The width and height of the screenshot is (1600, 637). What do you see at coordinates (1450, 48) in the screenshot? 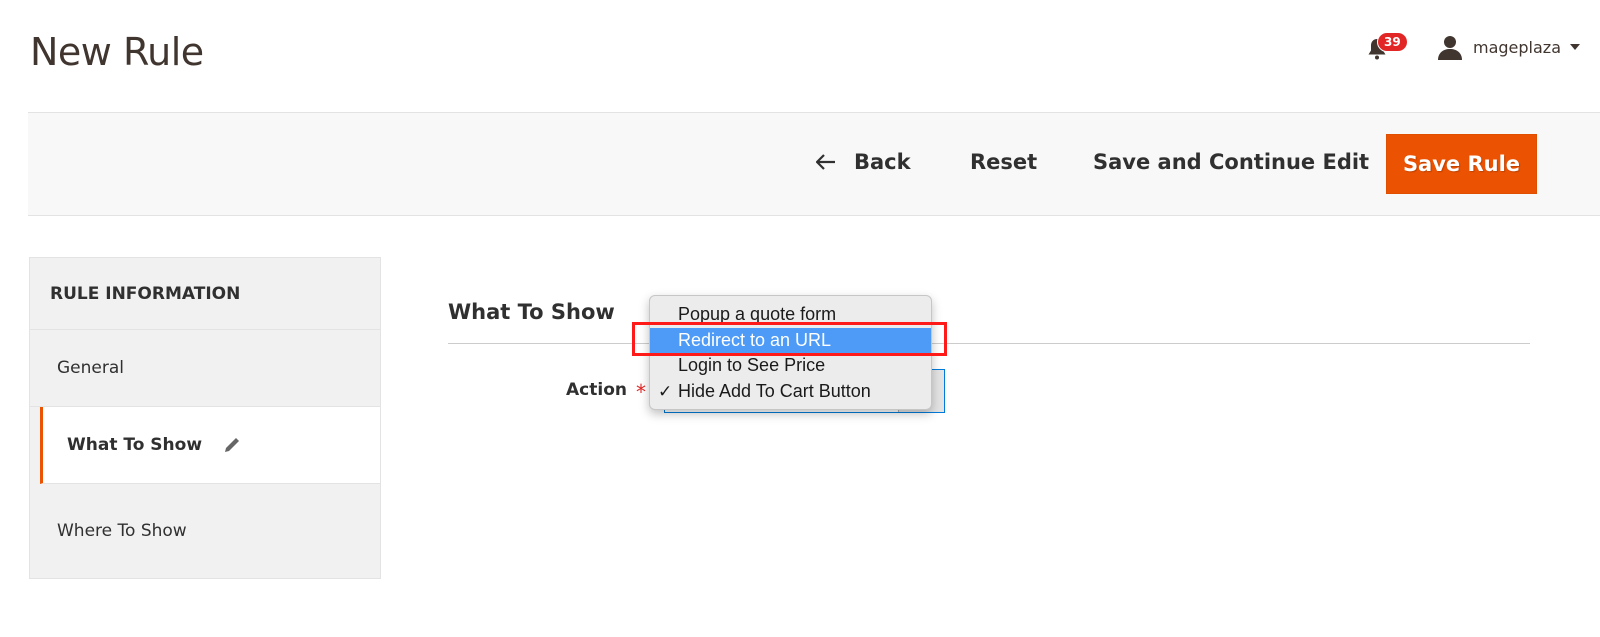
I see `user-avatar-icon` at bounding box center [1450, 48].